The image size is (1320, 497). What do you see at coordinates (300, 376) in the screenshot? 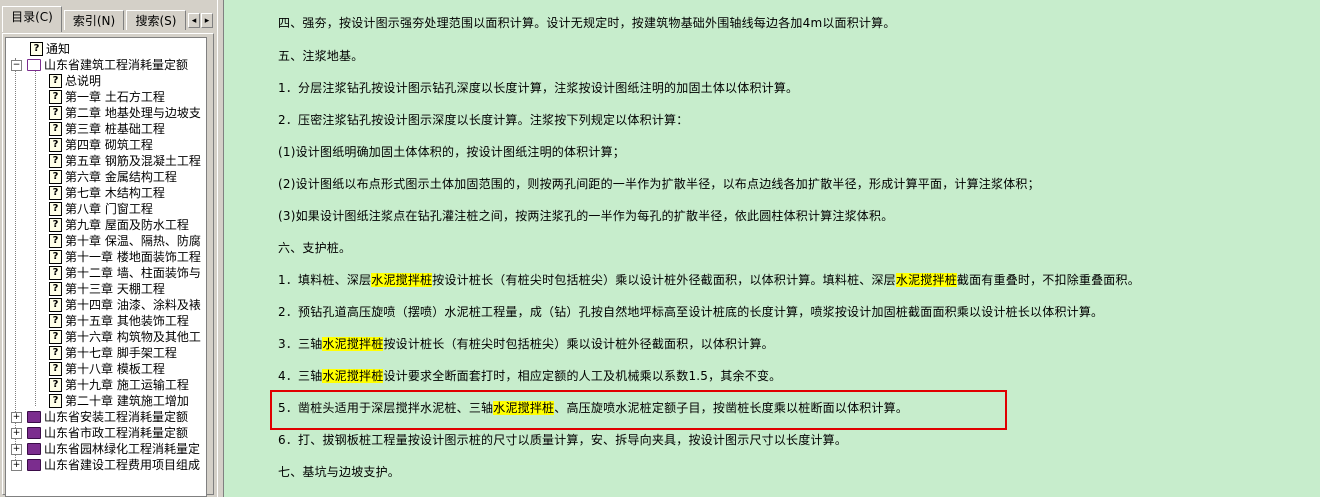
I see `text-segment: 4．三轴` at bounding box center [300, 376].